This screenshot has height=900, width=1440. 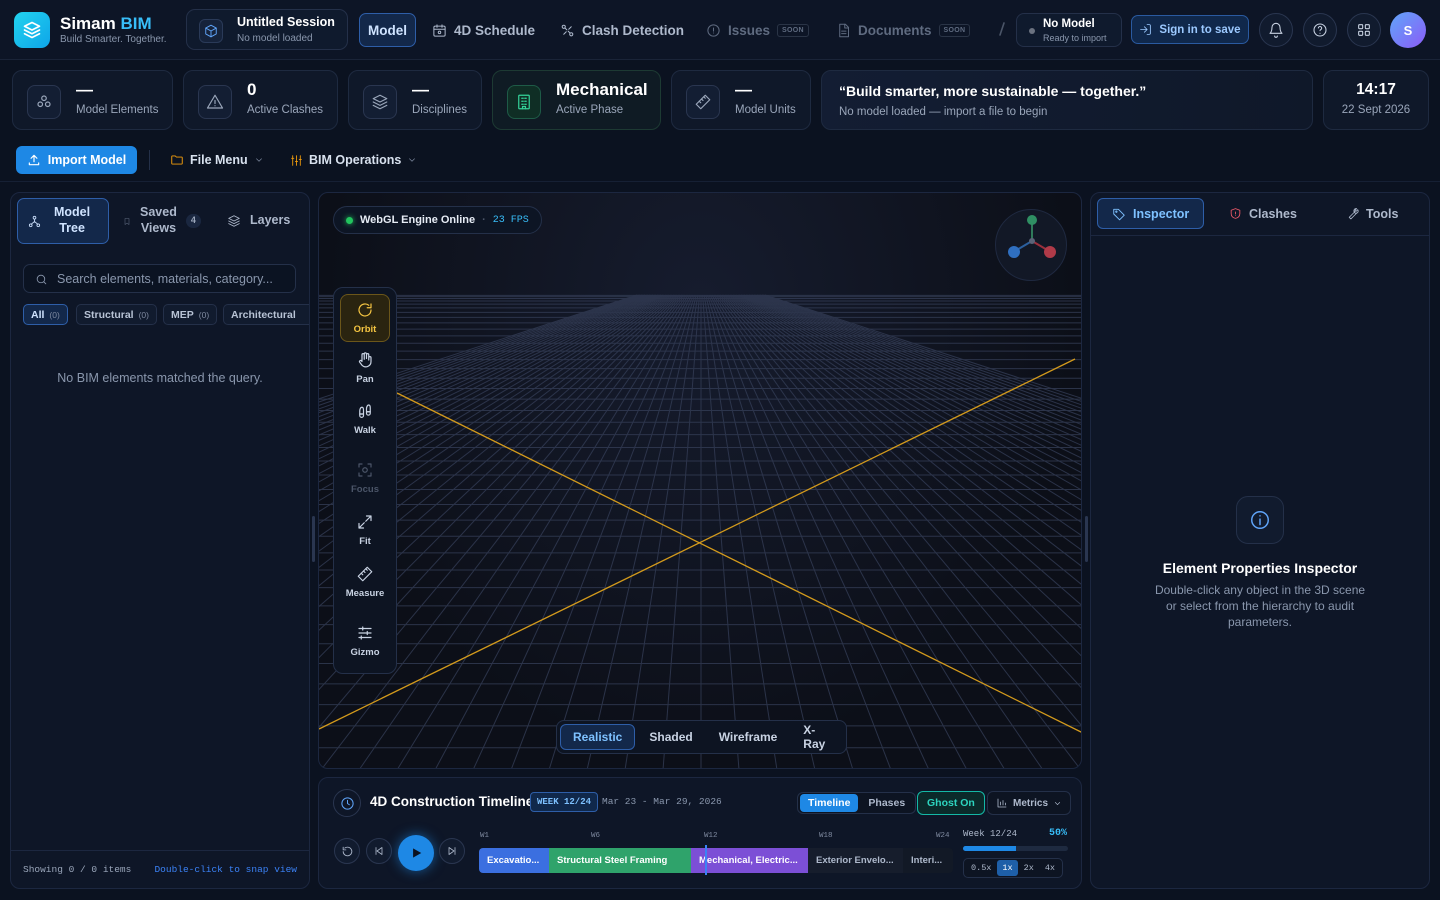 What do you see at coordinates (38, 314) in the screenshot?
I see `filter-label: All` at bounding box center [38, 314].